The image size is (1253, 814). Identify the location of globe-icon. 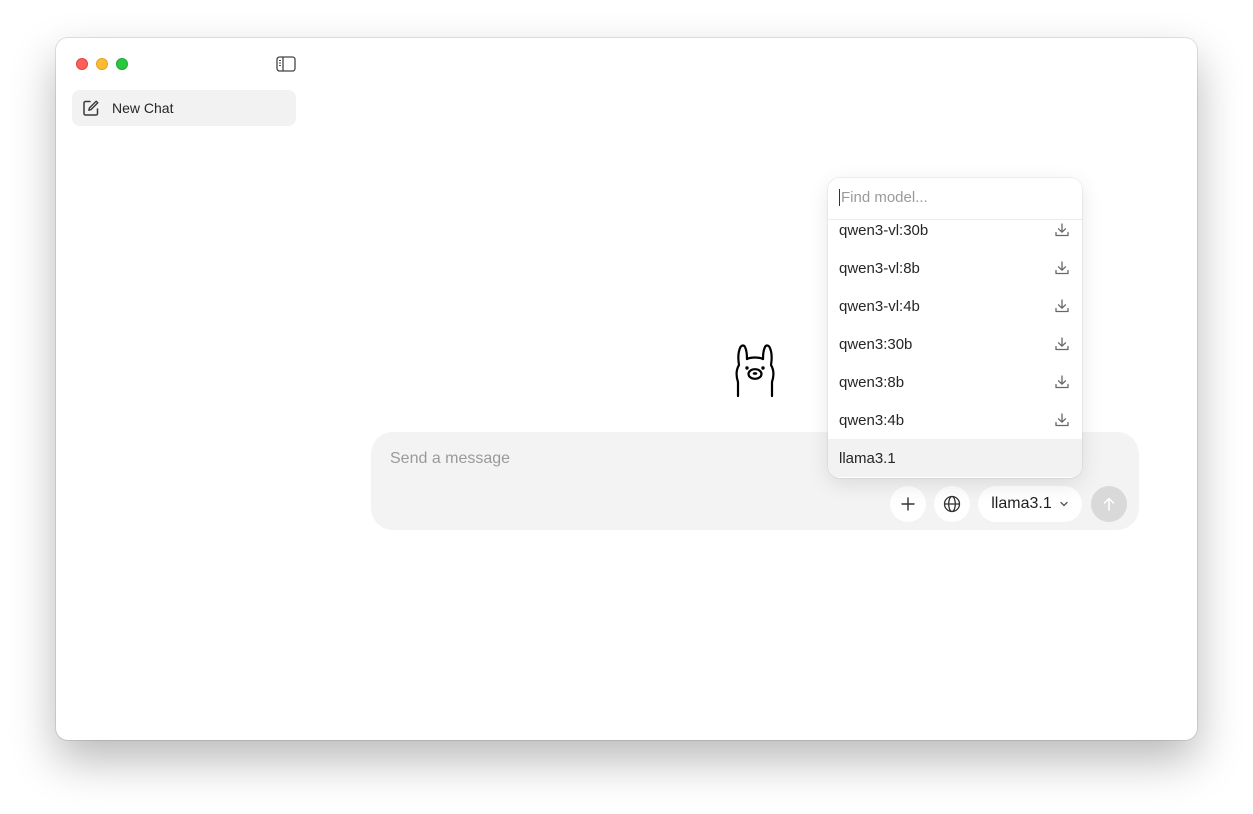
(952, 504).